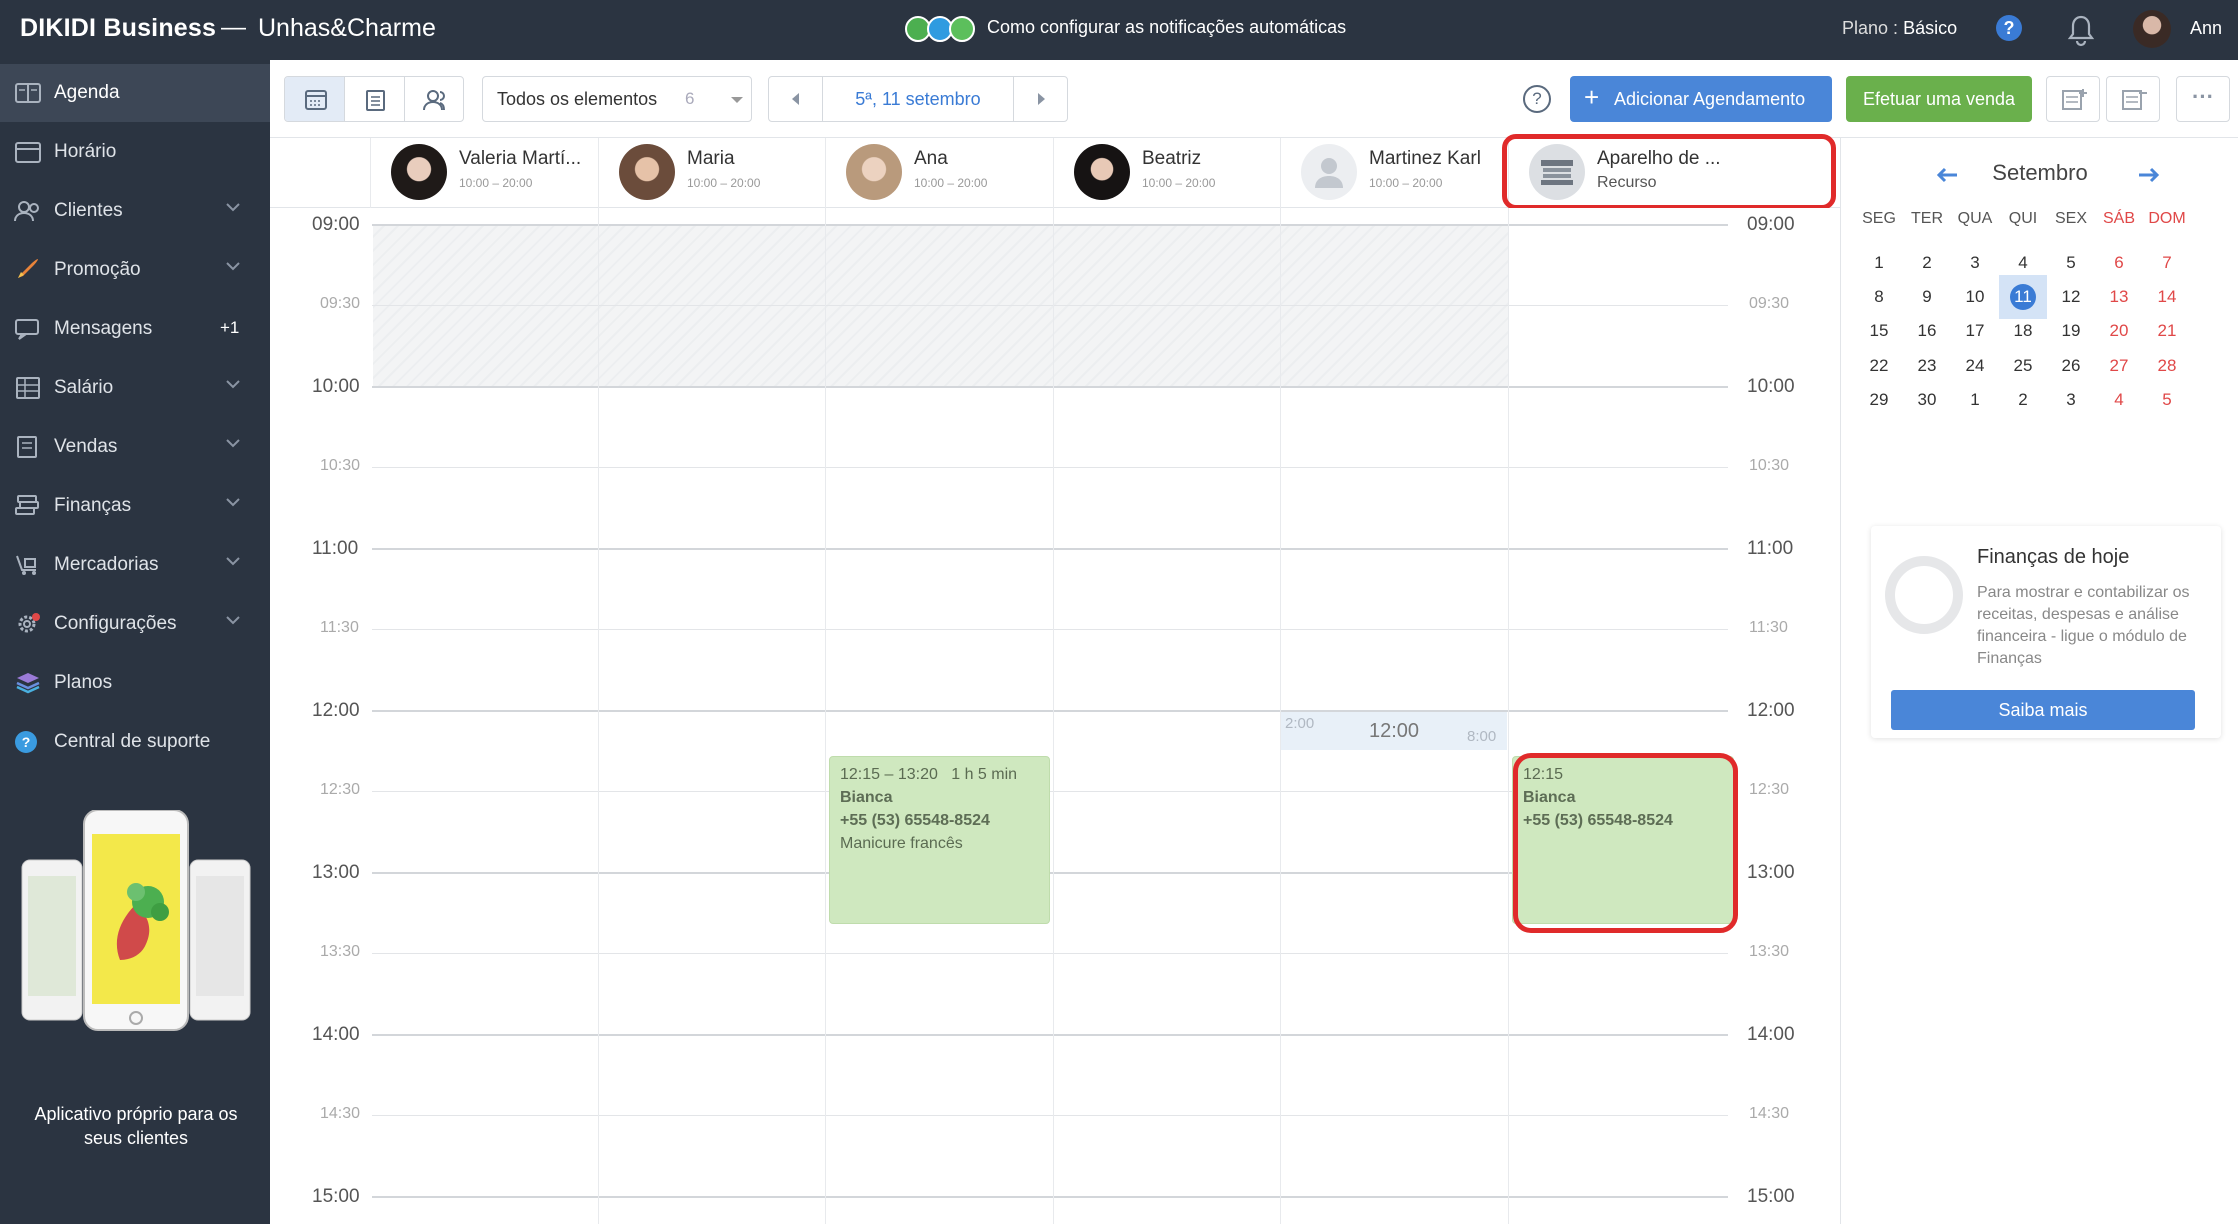 Image resolution: width=2238 pixels, height=1224 pixels. What do you see at coordinates (1939, 99) in the screenshot?
I see `make-sale-button: Efetuar uma venda` at bounding box center [1939, 99].